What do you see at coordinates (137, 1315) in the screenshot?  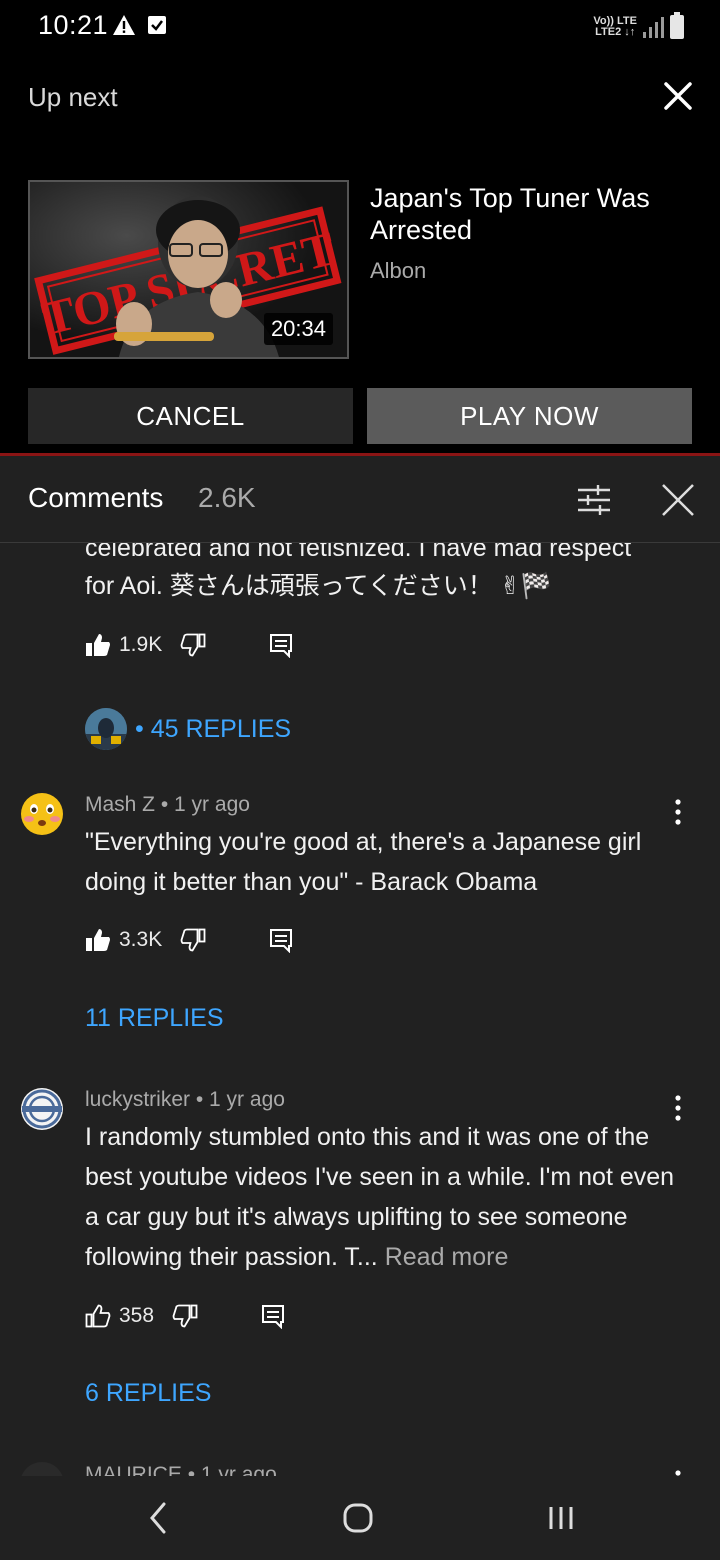 I see `like-count: 358` at bounding box center [137, 1315].